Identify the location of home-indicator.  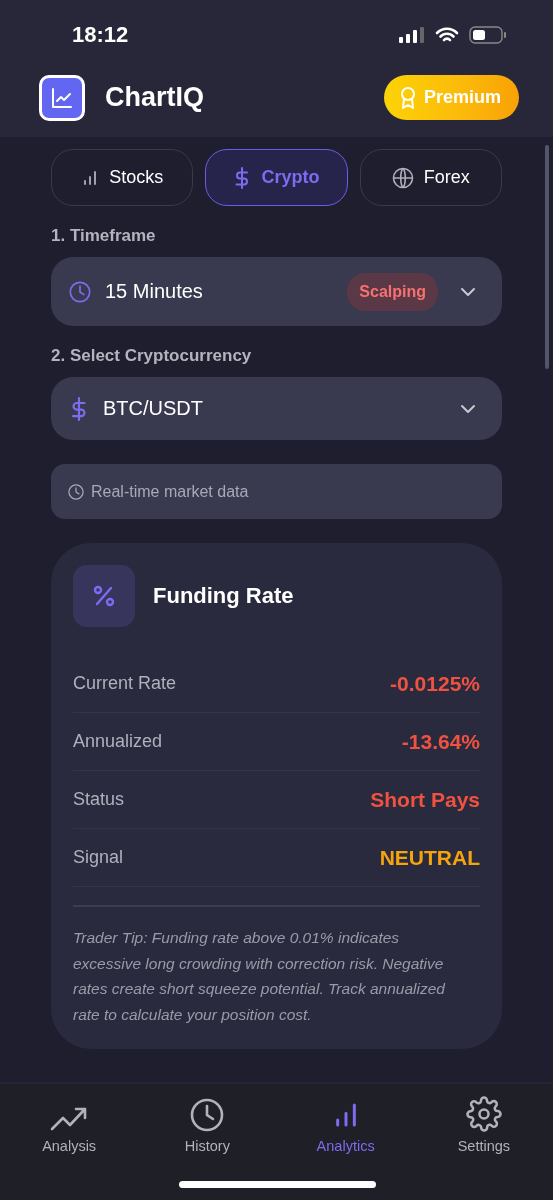
(277, 1184).